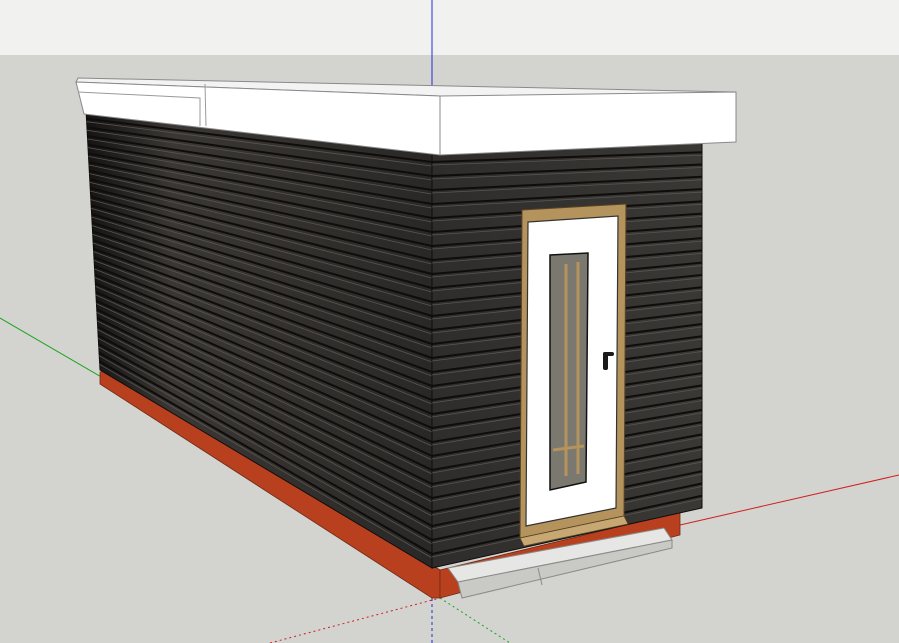 Image resolution: width=899 pixels, height=643 pixels. I want to click on door-glass-panel, so click(569, 371).